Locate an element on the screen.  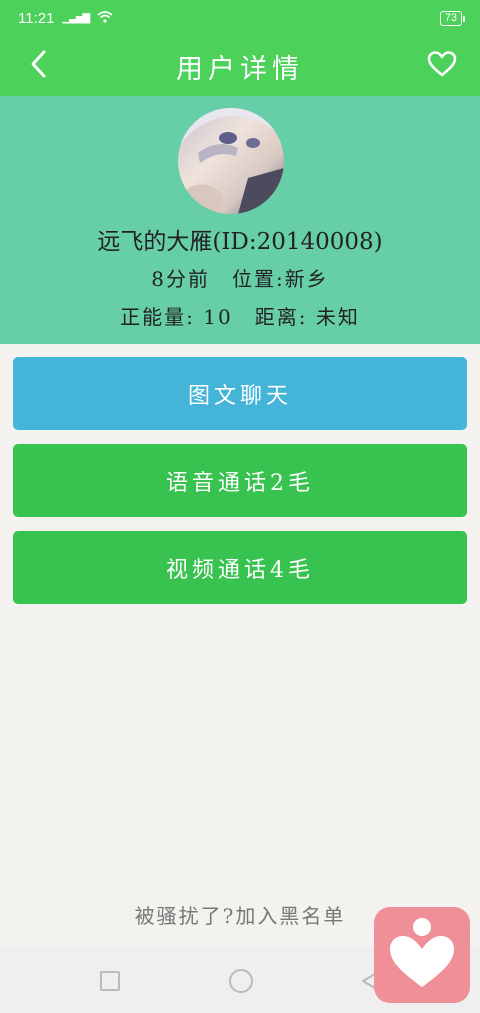
clock: 11:21 is located at coordinates (36, 18).